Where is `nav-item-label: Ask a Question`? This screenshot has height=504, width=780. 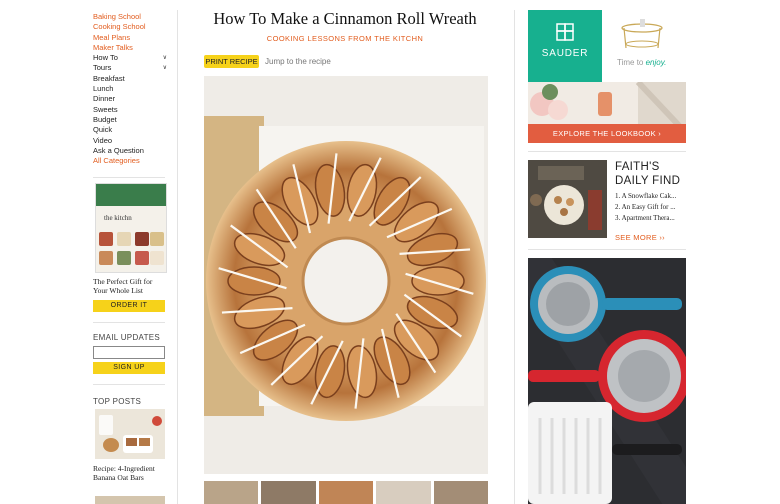 nav-item-label: Ask a Question is located at coordinates (118, 150).